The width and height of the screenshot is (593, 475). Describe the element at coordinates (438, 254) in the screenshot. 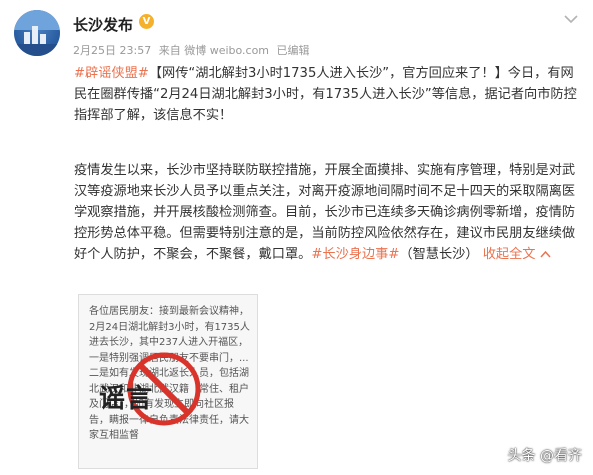

I see `mention-smart-changsha: （智慧长沙）` at that location.